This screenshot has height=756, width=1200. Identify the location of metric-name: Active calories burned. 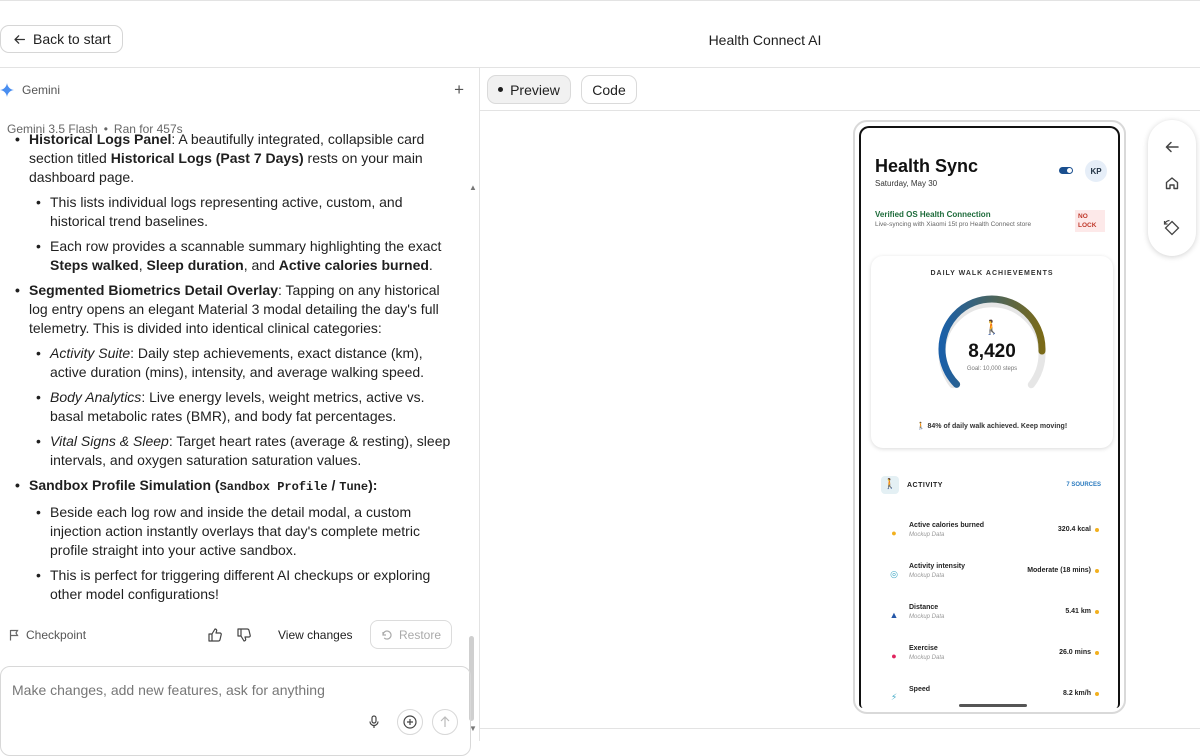
(947, 525).